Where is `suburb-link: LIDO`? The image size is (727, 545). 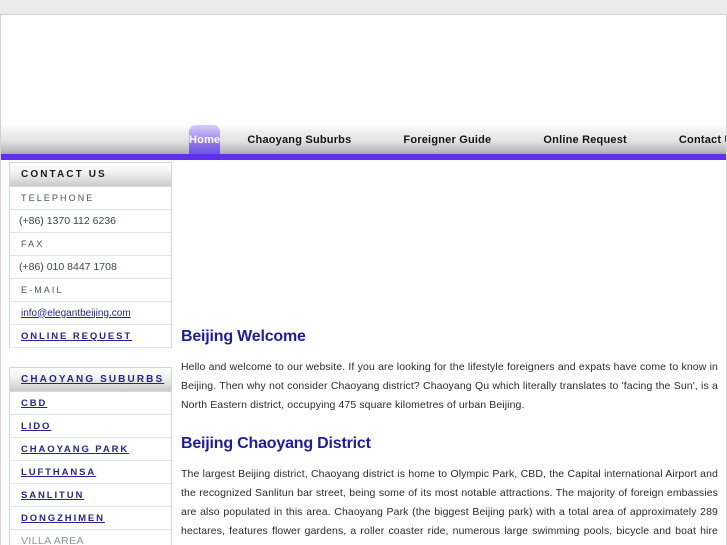
suburb-link: LIDO is located at coordinates (36, 426).